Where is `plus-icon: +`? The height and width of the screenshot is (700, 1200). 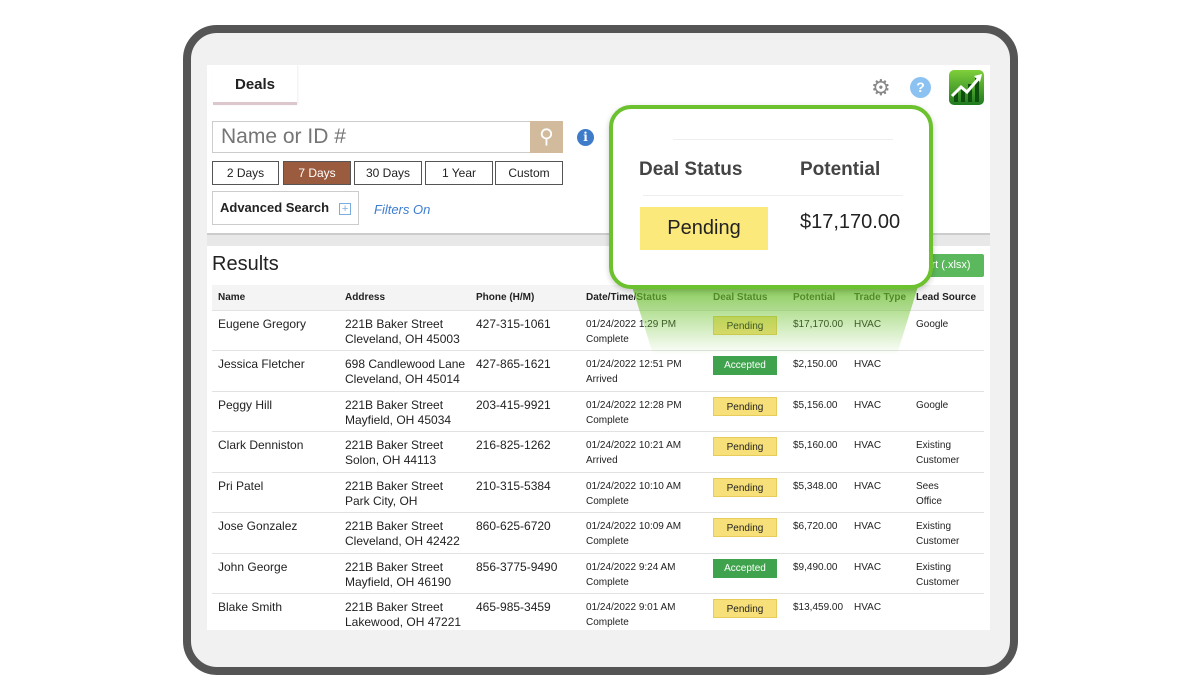
plus-icon: + is located at coordinates (345, 209).